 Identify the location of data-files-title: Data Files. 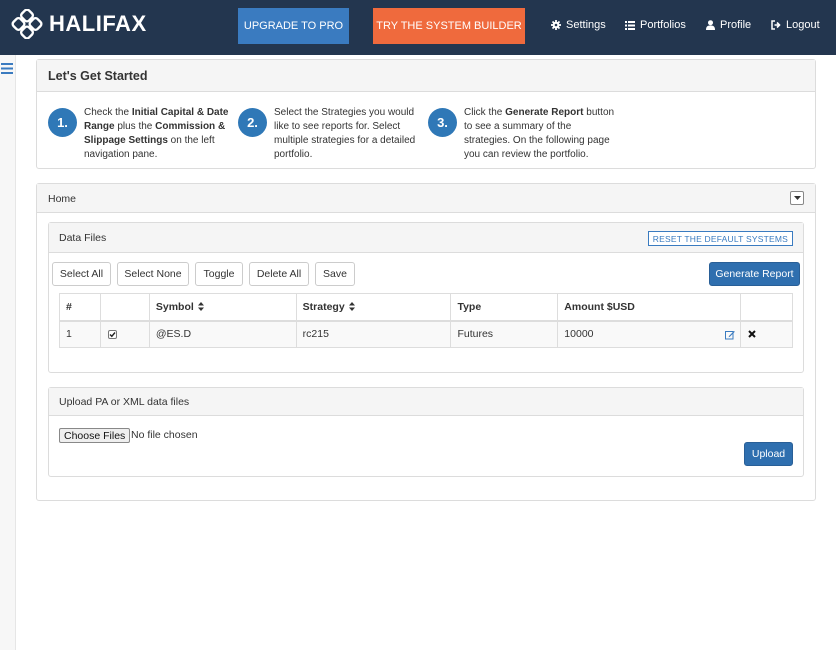
(83, 238).